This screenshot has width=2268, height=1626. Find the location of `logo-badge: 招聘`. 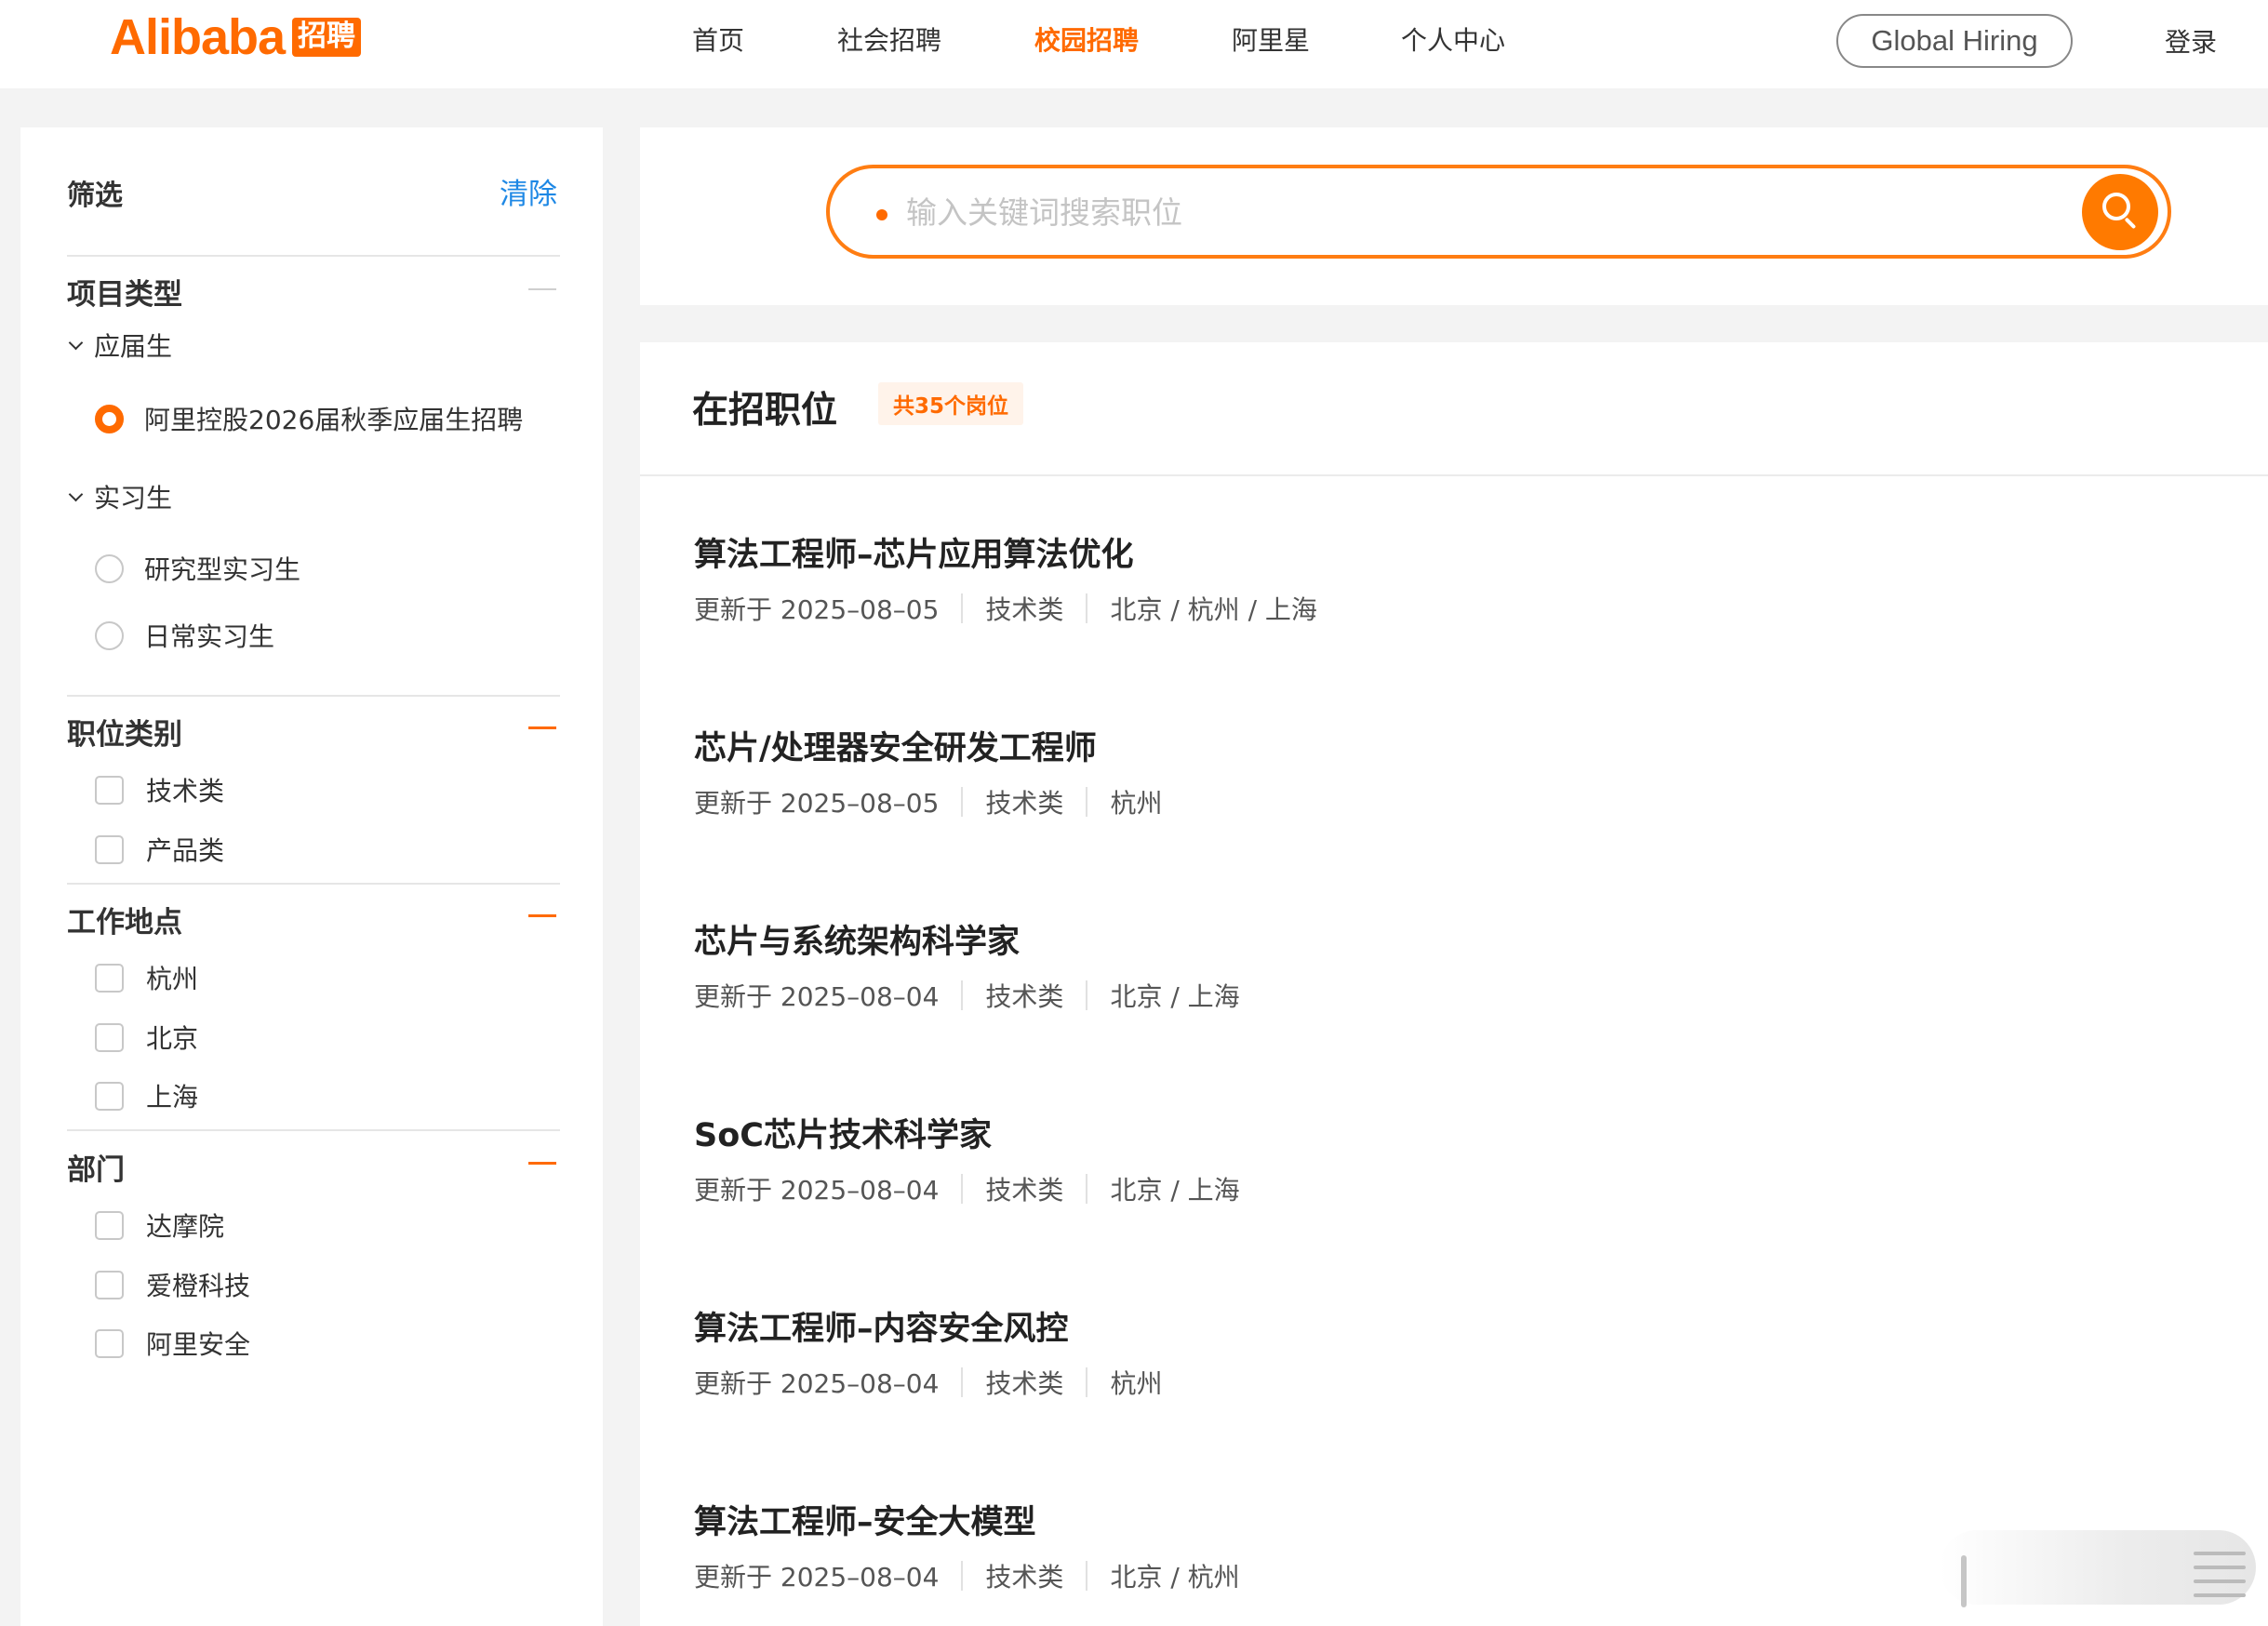

logo-badge: 招聘 is located at coordinates (327, 38).